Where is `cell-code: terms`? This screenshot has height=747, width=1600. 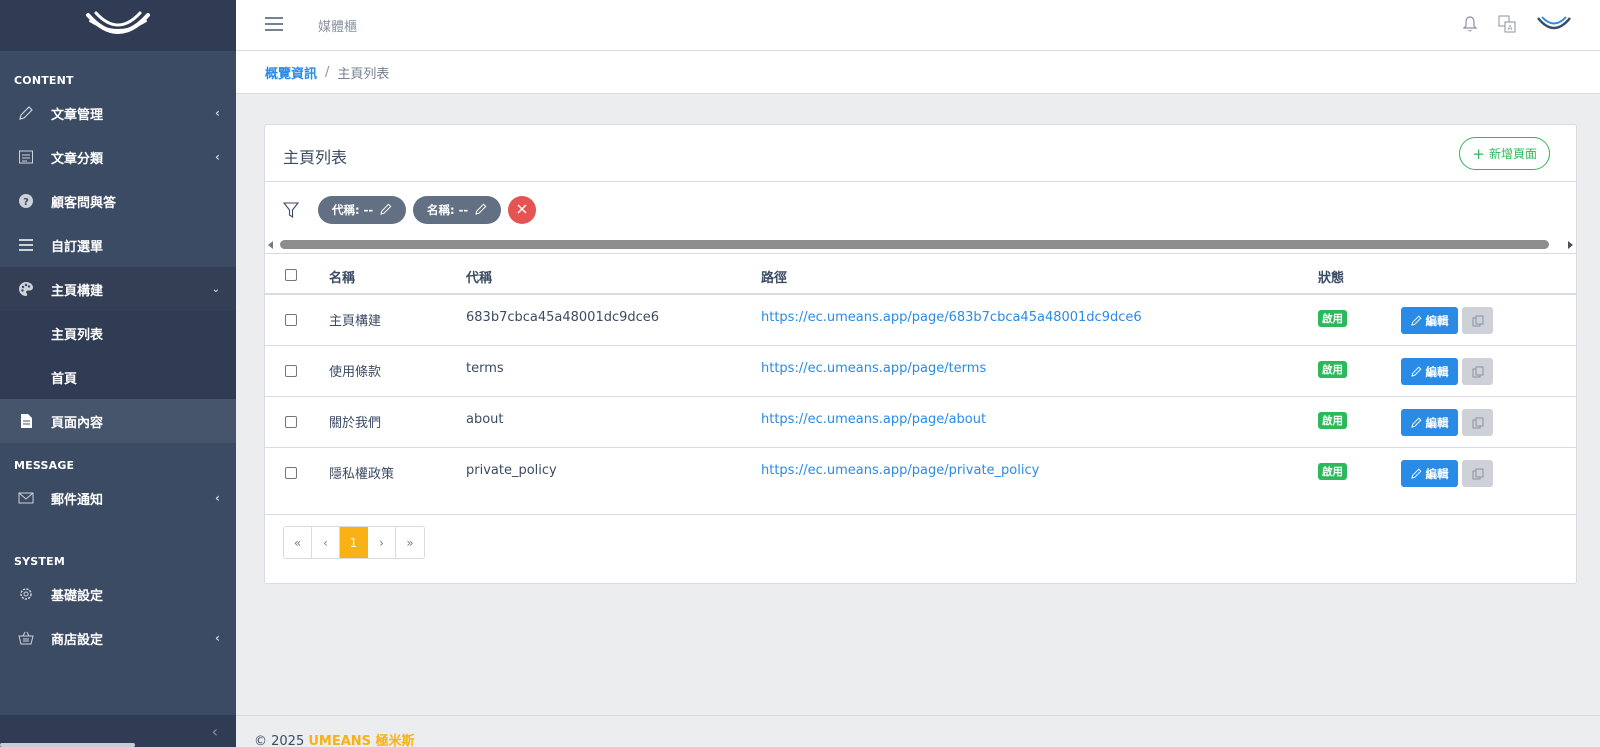 cell-code: terms is located at coordinates (485, 368).